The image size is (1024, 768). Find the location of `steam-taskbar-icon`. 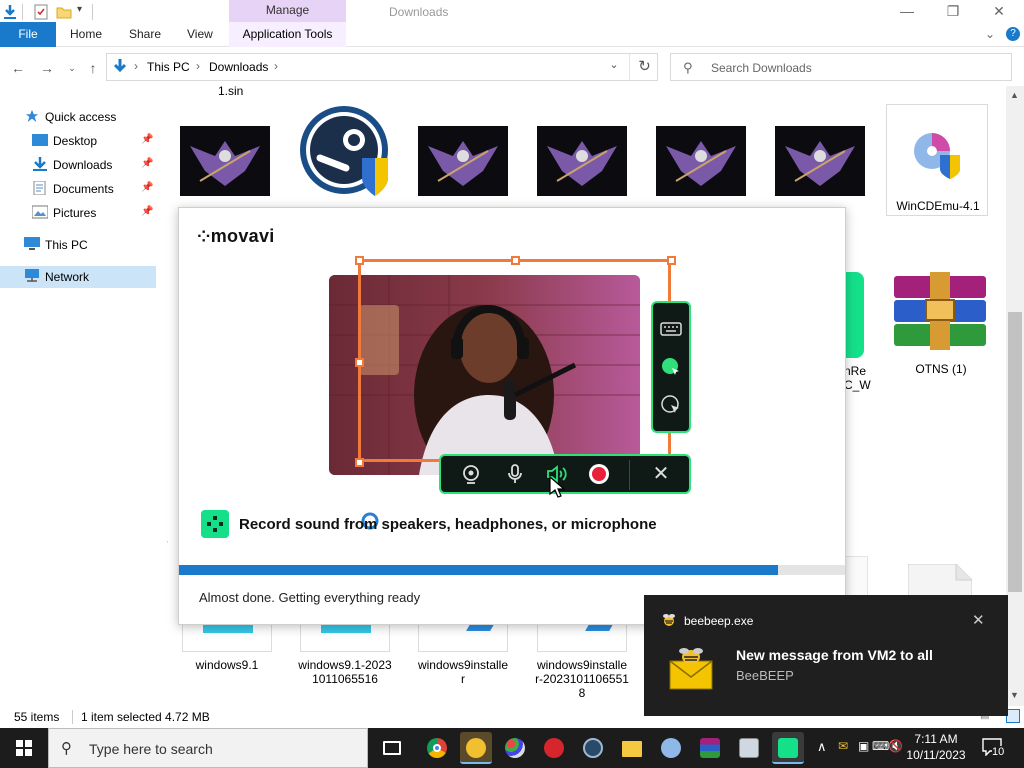

steam-taskbar-icon is located at coordinates (593, 748).